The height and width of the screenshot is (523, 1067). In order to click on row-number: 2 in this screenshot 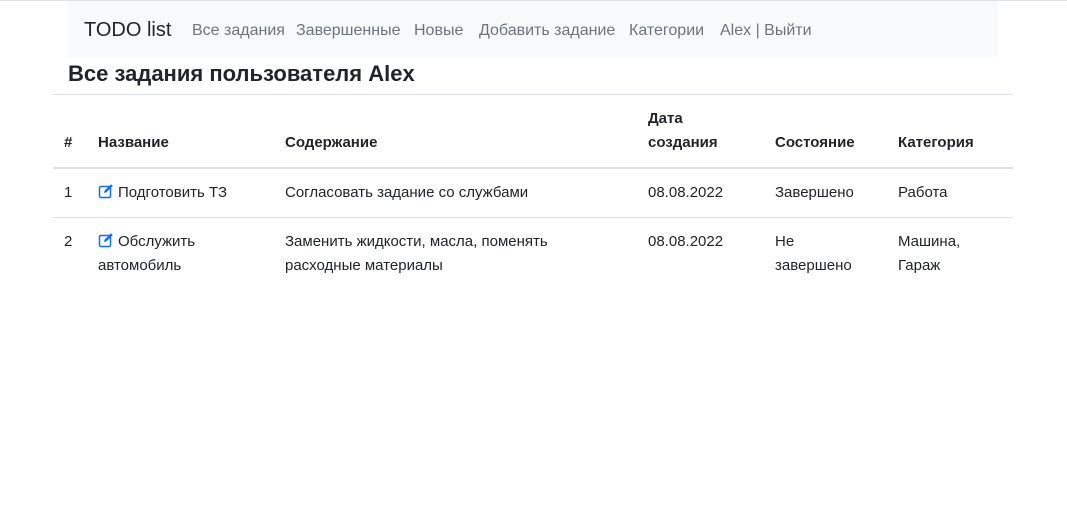, I will do `click(68, 241)`.